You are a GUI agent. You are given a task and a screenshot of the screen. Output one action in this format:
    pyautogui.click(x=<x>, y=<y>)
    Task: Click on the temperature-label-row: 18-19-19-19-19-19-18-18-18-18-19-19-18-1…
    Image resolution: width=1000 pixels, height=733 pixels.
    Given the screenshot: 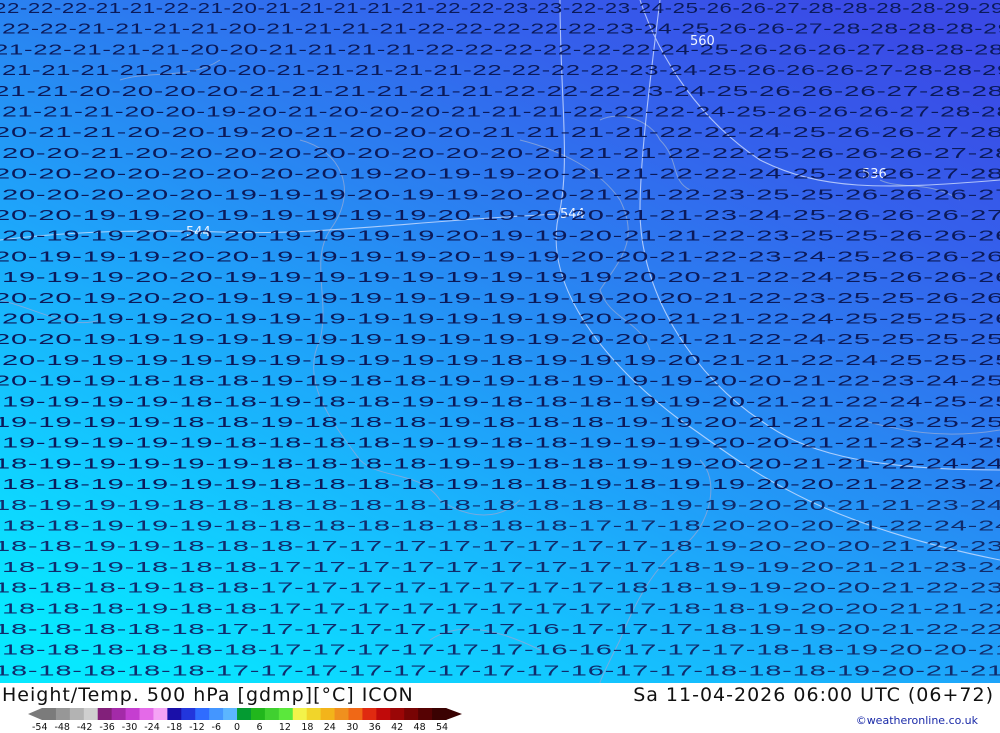 What is the action you would take?
    pyautogui.click(x=500, y=463)
    